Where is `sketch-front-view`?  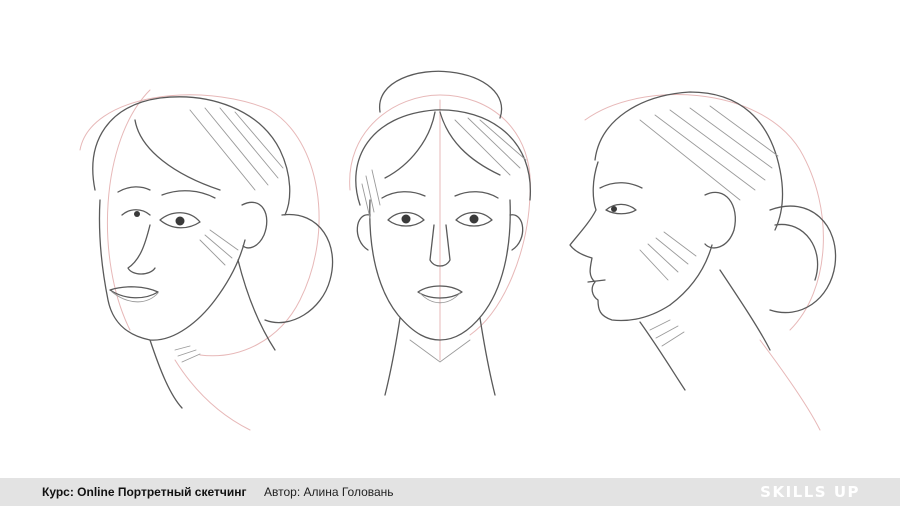 sketch-front-view is located at coordinates (440, 233).